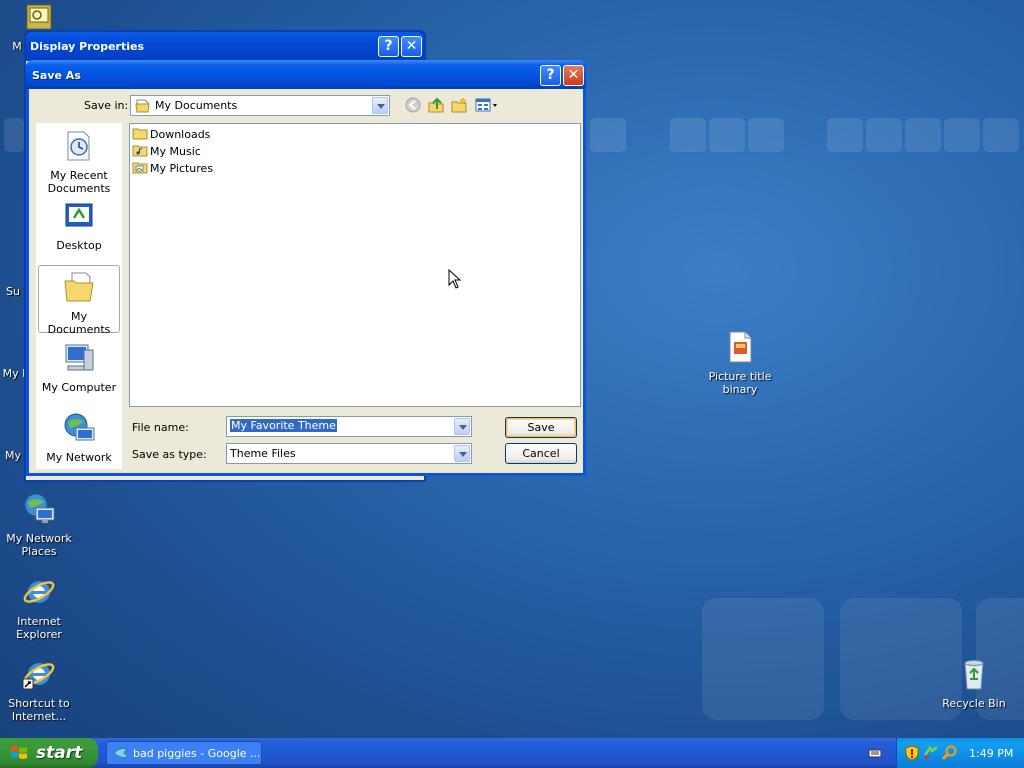 The height and width of the screenshot is (768, 1024). Describe the element at coordinates (140, 168) in the screenshot. I see `pictures-folder-icon` at that location.